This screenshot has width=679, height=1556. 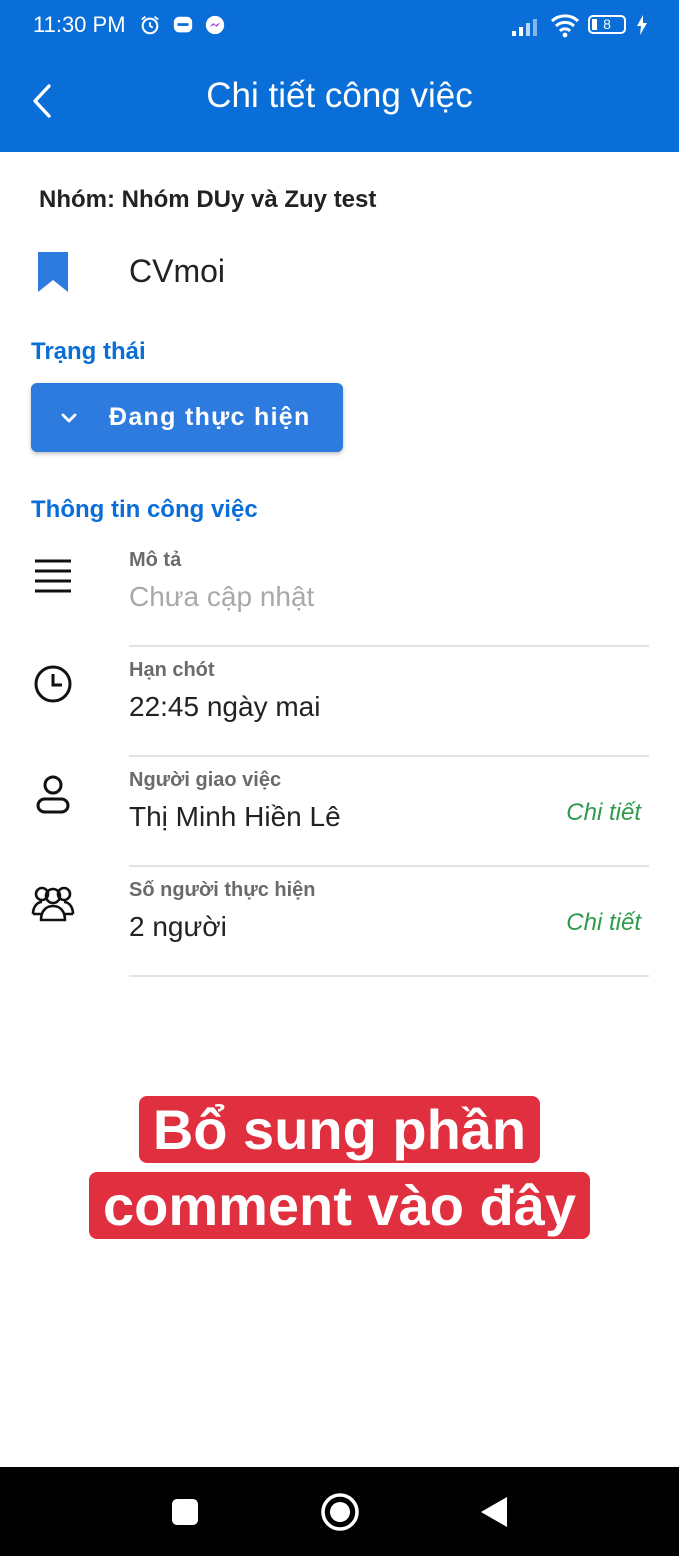 What do you see at coordinates (603, 813) in the screenshot?
I see `assigner-detail-link: Chi tiết` at bounding box center [603, 813].